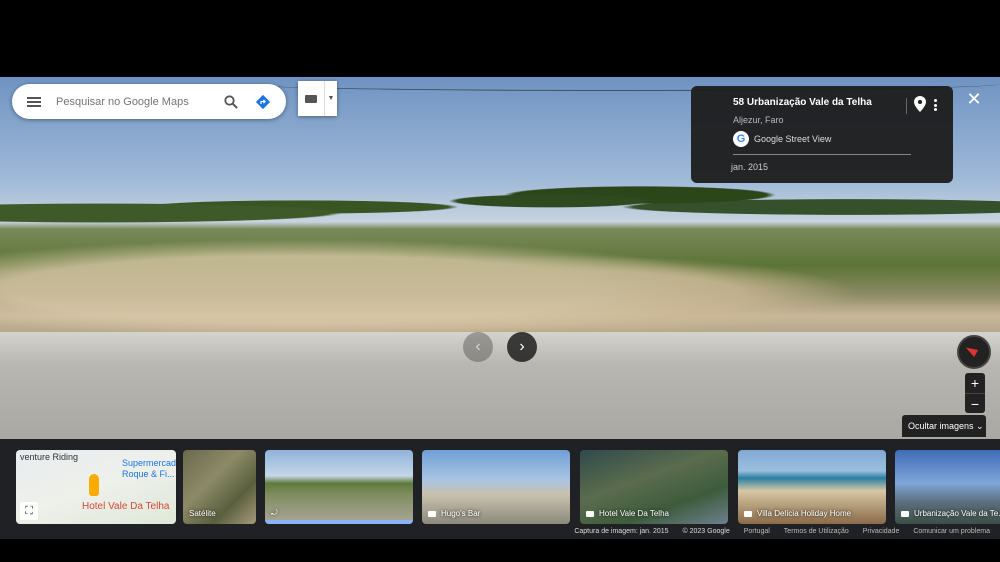 This screenshot has width=1000, height=562. Describe the element at coordinates (920, 105) in the screenshot. I see `pin-icon` at that location.